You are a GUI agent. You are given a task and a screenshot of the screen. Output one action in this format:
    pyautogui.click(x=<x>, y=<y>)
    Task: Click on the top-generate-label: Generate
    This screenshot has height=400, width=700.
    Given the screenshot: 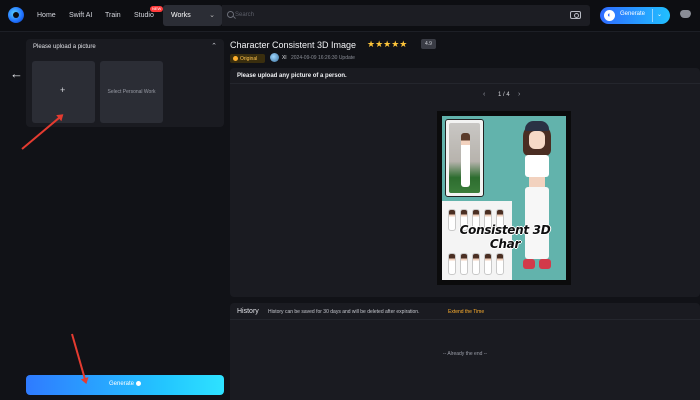 What is the action you would take?
    pyautogui.click(x=633, y=14)
    